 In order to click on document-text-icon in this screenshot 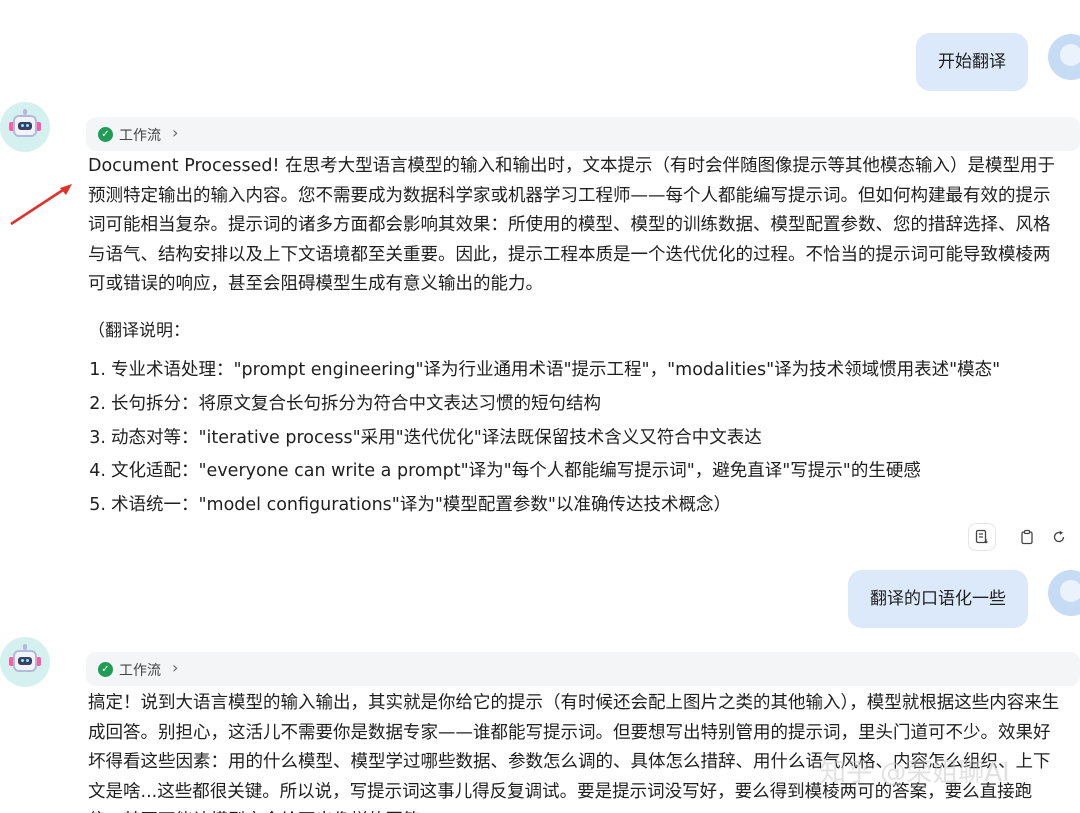, I will do `click(981, 536)`.